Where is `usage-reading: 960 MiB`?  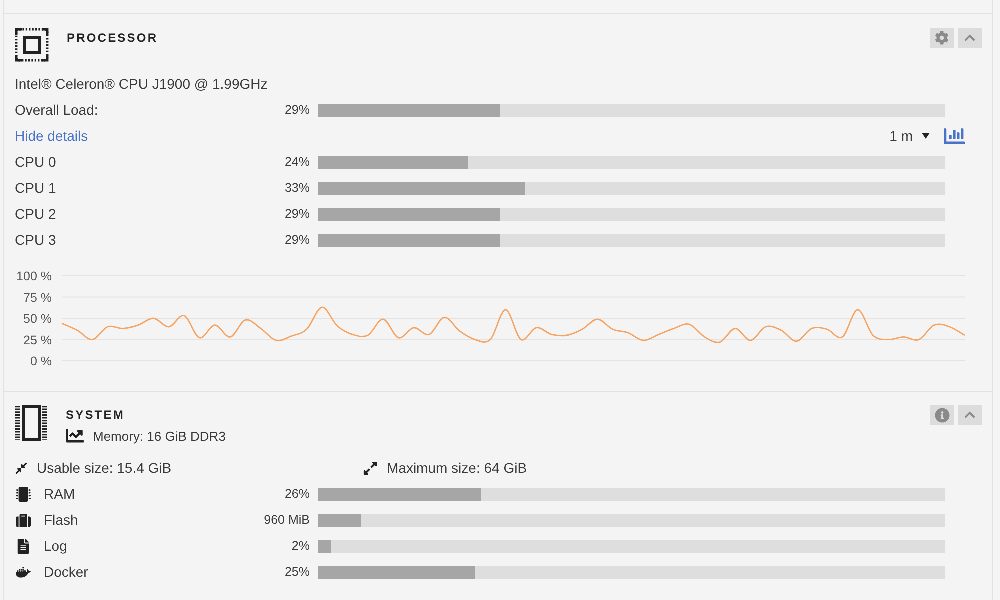 usage-reading: 960 MiB is located at coordinates (286, 520).